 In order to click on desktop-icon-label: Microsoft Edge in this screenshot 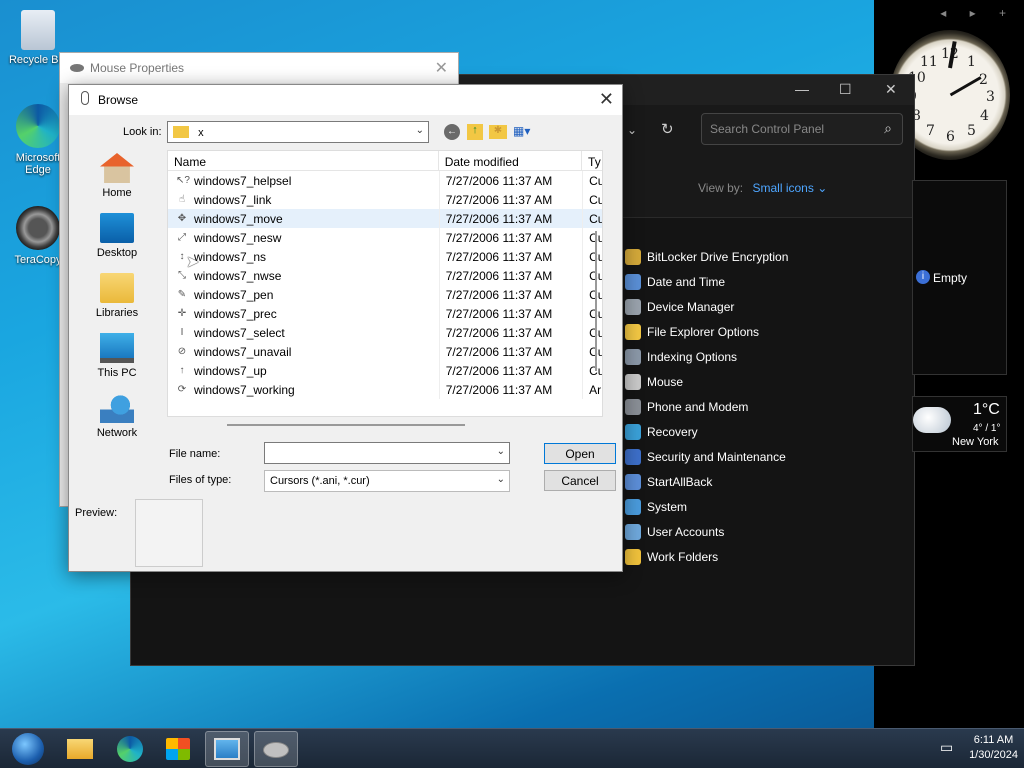, I will do `click(38, 164)`.